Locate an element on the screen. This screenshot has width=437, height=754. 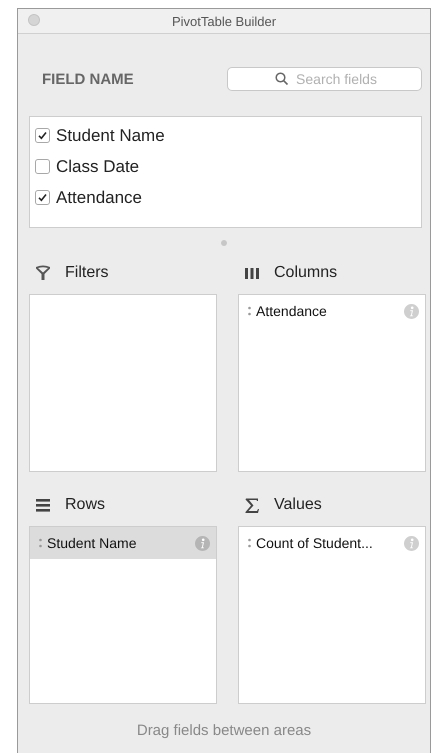
filter-icon is located at coordinates (43, 273).